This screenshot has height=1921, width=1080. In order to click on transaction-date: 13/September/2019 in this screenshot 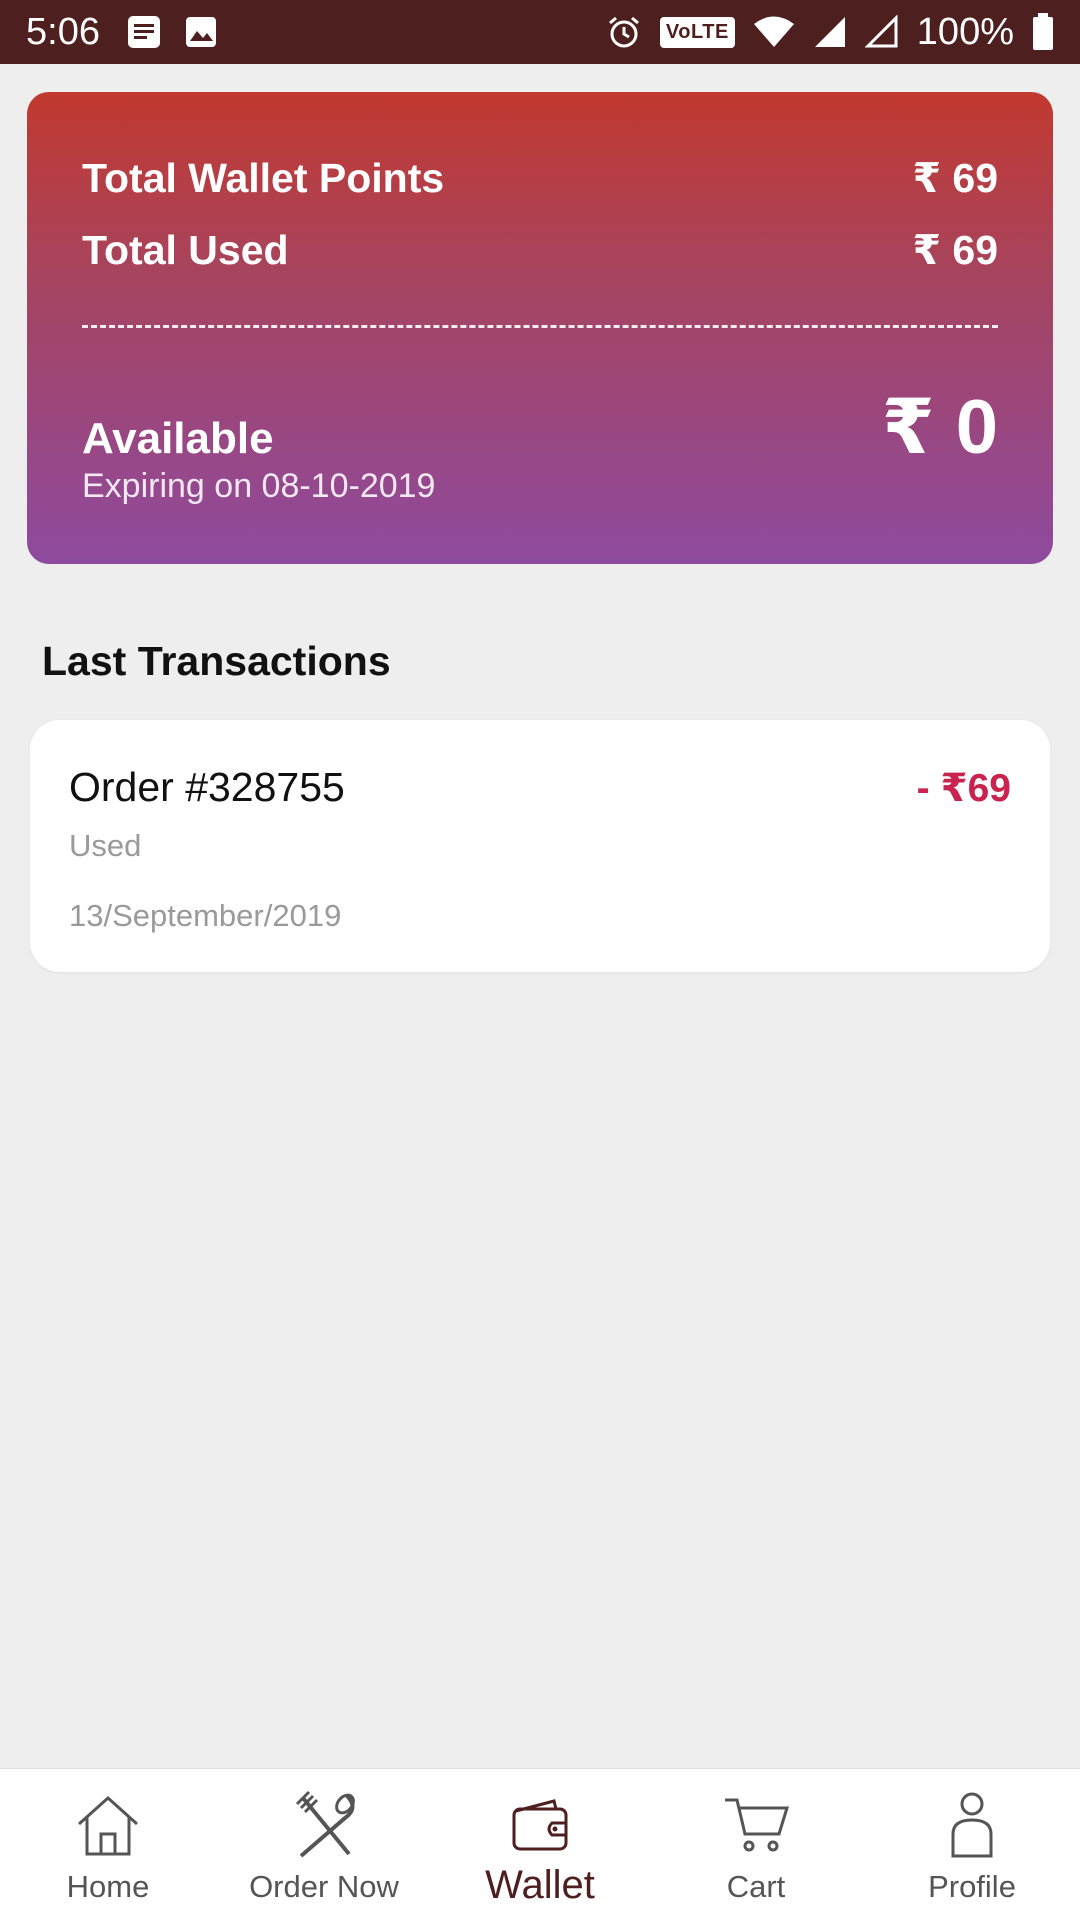, I will do `click(205, 915)`.